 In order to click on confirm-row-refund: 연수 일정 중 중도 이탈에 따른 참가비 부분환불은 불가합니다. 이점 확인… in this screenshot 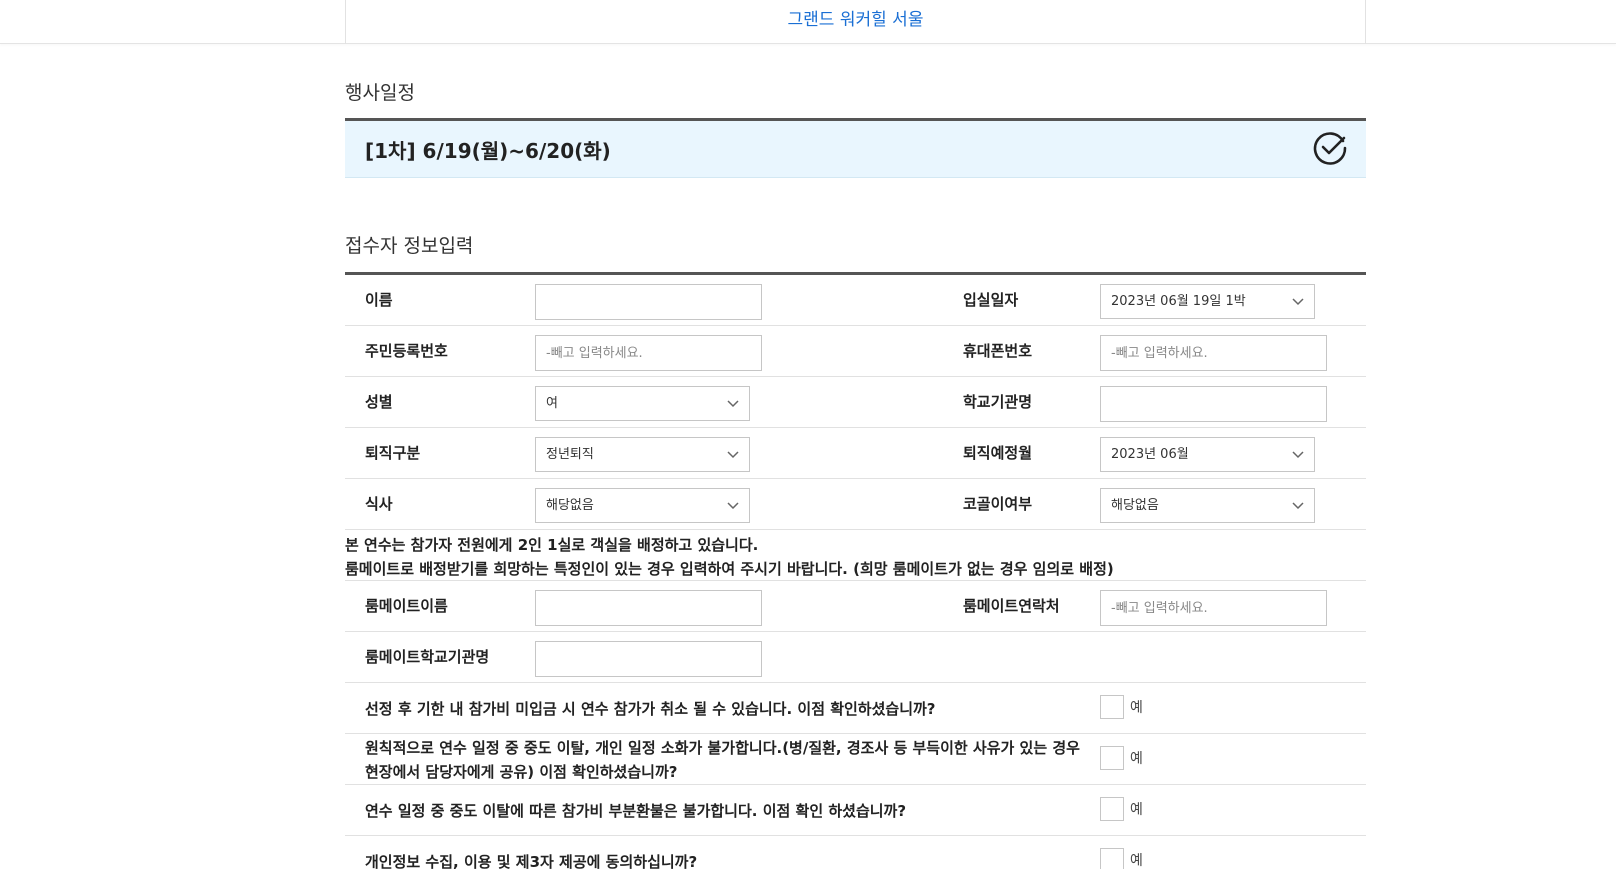, I will do `click(855, 810)`.